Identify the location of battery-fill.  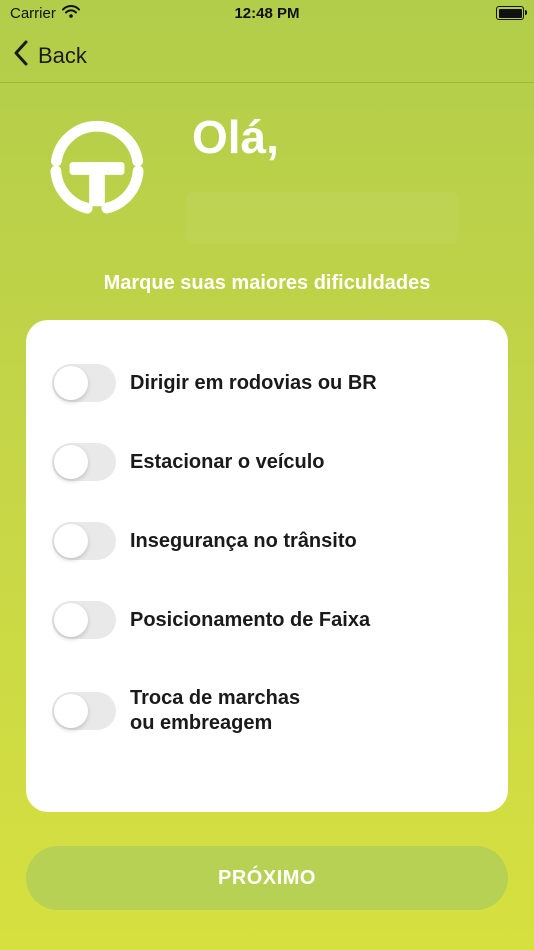
(510, 13).